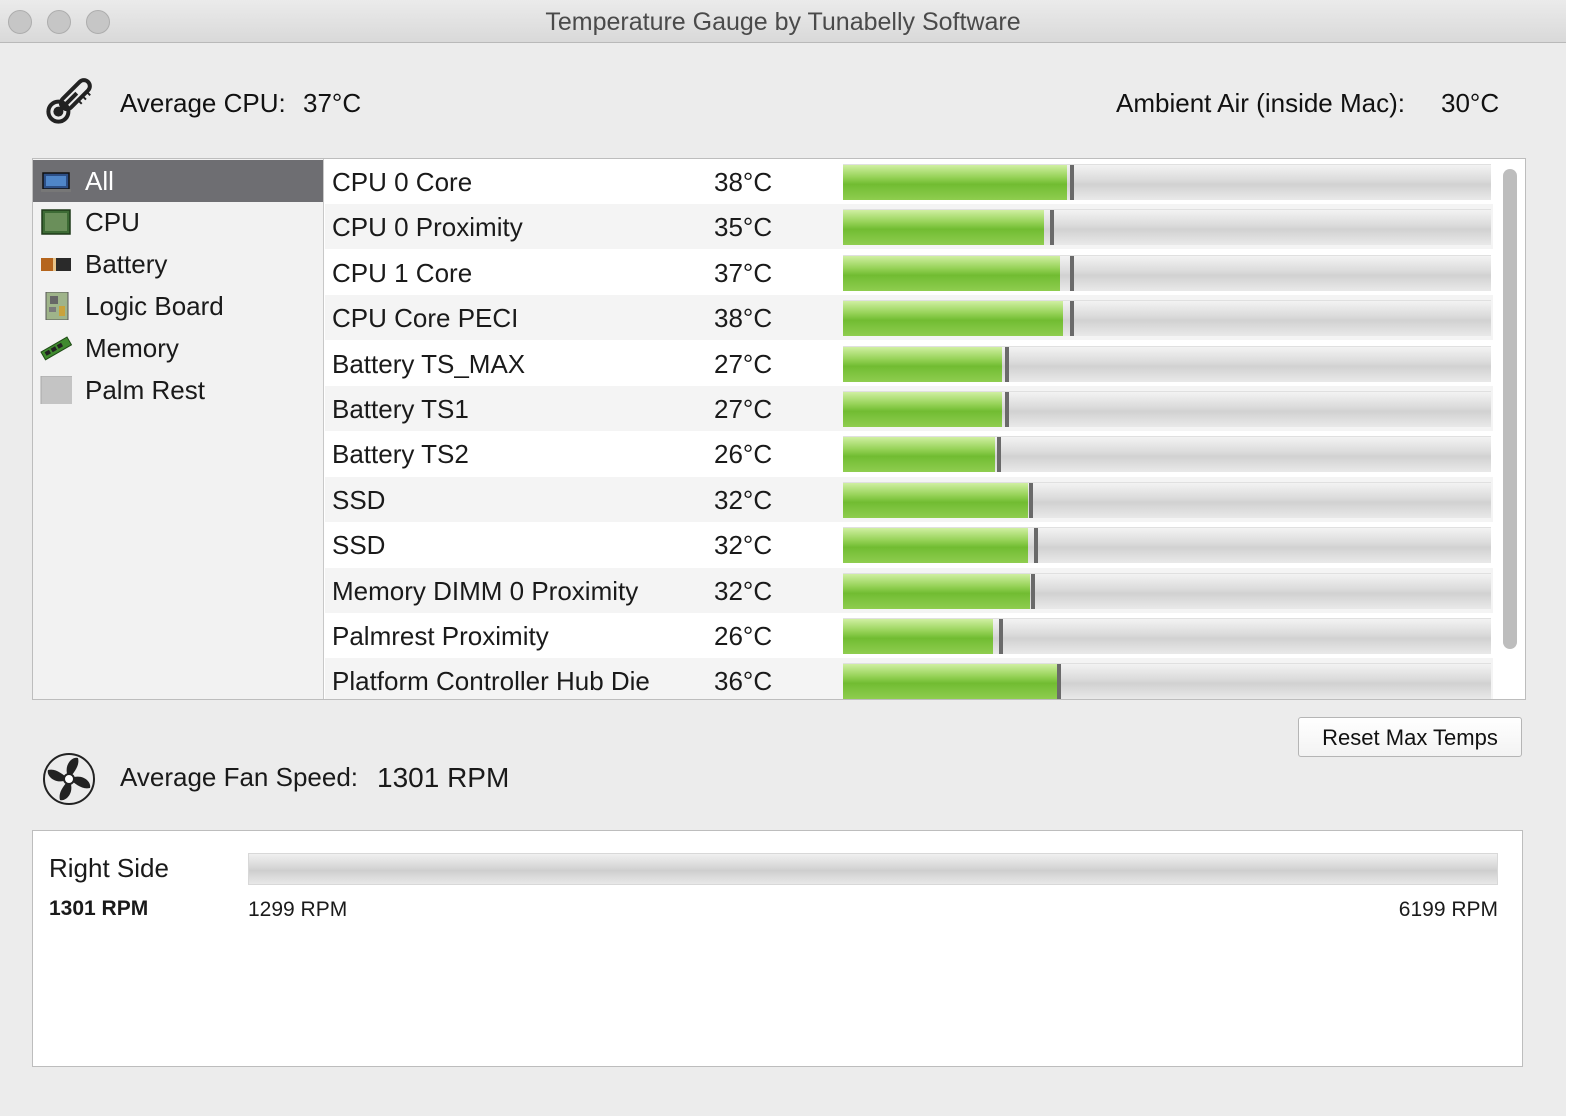  I want to click on sensor-name: Palmrest Proximity, so click(440, 636).